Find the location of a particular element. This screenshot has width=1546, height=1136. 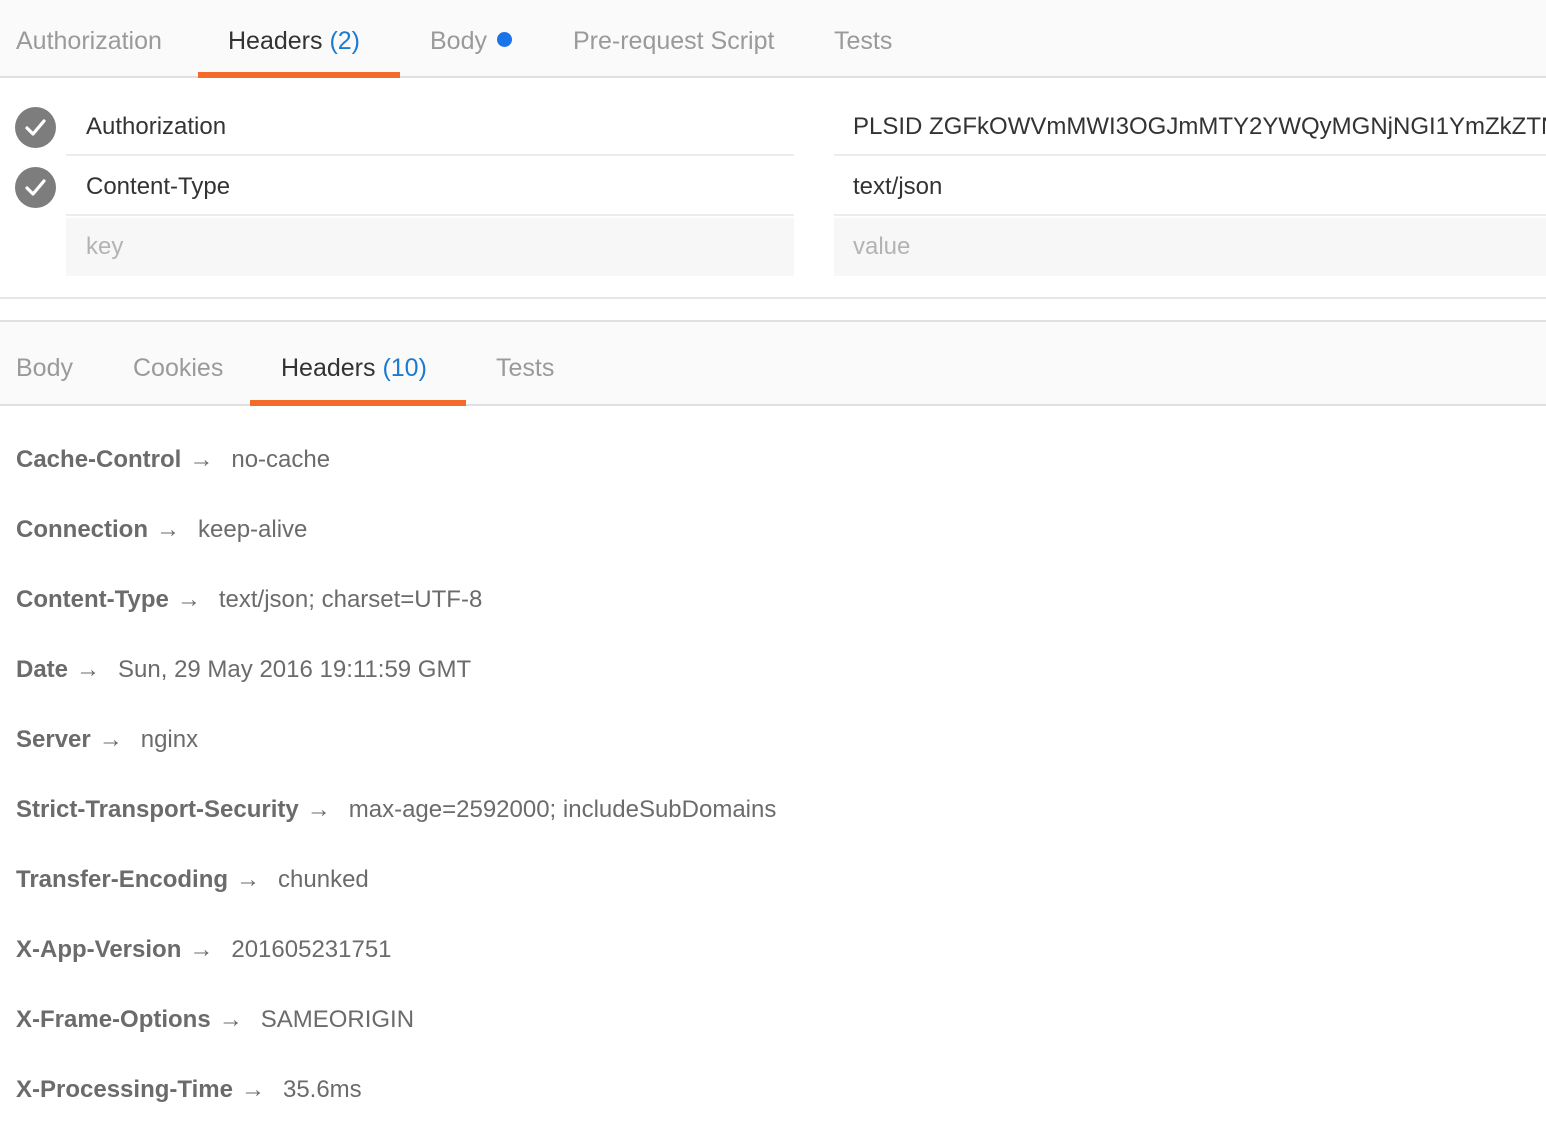

tab-response-body: Body is located at coordinates (44, 363).